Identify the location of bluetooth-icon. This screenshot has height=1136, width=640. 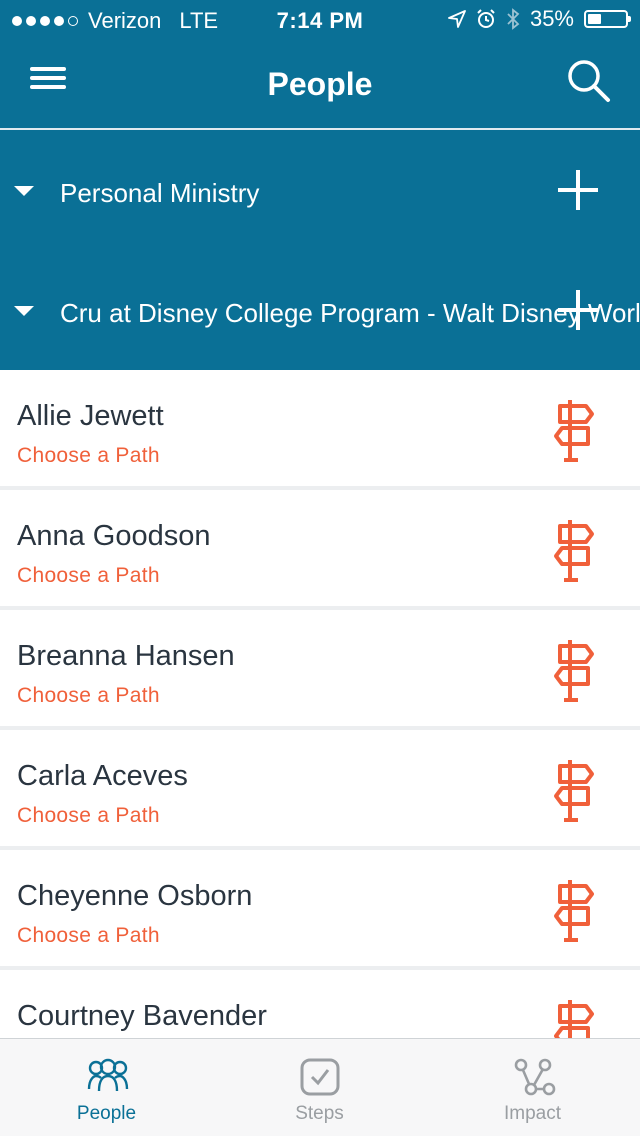
(513, 19).